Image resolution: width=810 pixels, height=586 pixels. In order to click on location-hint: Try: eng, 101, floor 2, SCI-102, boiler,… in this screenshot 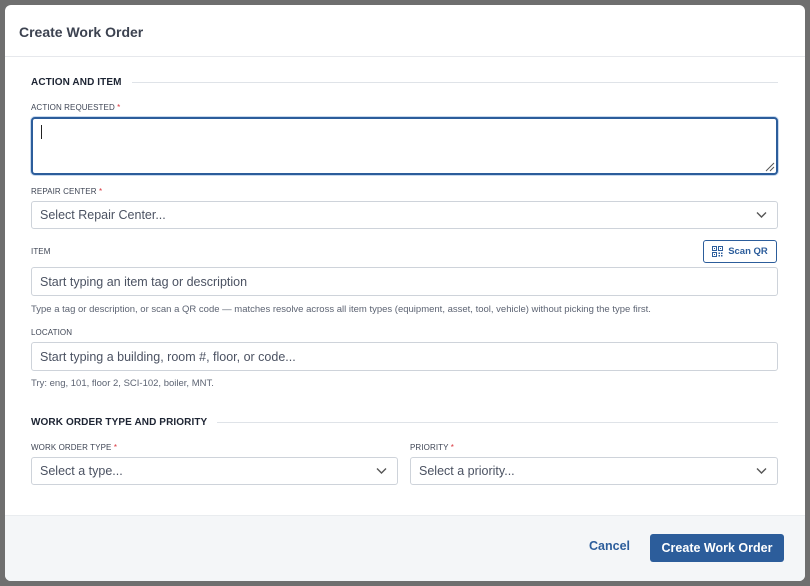, I will do `click(122, 383)`.